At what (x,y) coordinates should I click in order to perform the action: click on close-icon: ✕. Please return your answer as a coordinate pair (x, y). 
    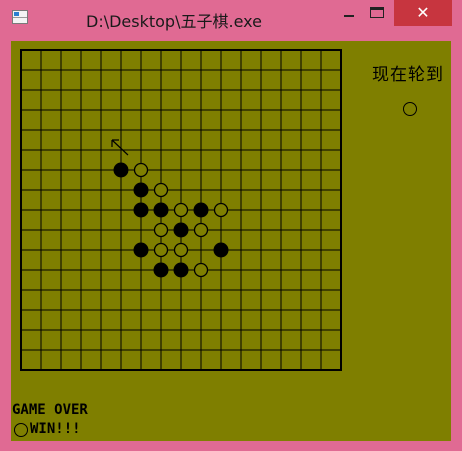
    Looking at the image, I should click on (423, 12).